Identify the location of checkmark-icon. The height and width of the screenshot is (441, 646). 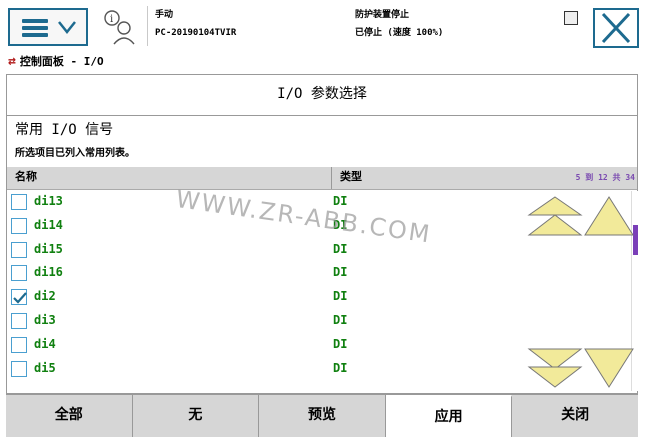
(20, 298).